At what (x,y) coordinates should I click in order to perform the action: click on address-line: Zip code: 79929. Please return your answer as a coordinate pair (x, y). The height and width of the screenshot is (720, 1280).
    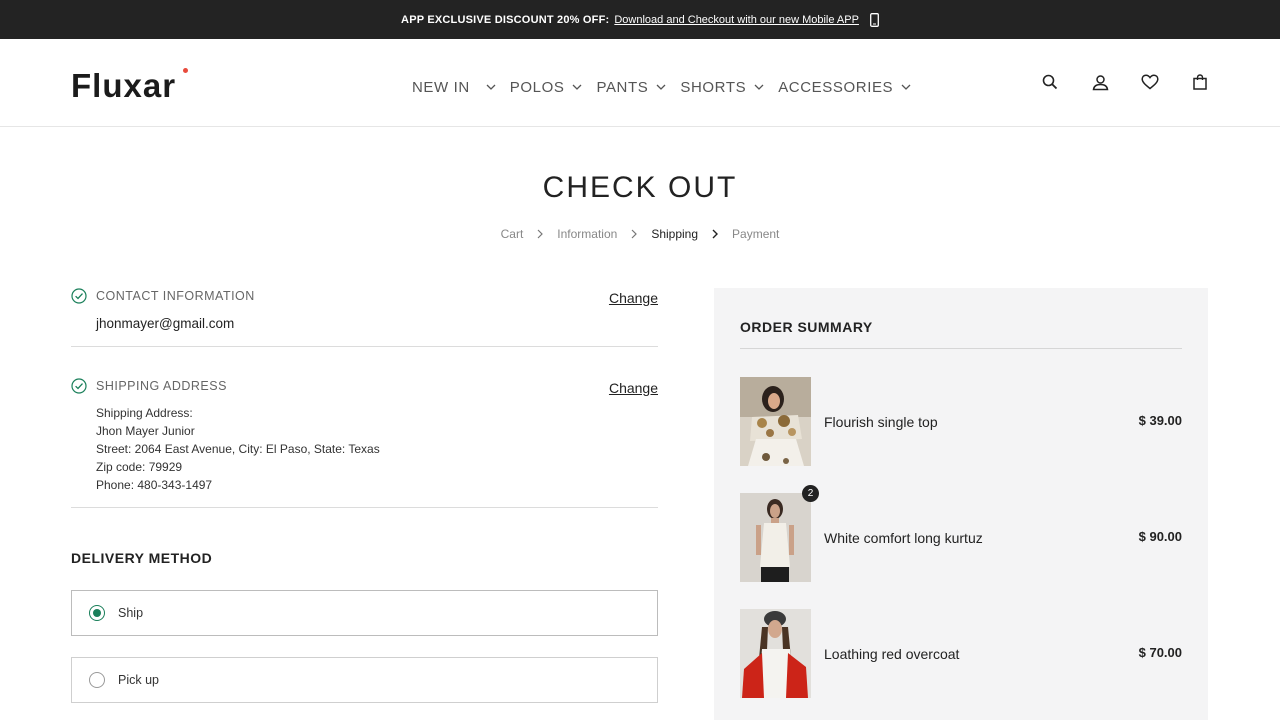
    Looking at the image, I should click on (139, 467).